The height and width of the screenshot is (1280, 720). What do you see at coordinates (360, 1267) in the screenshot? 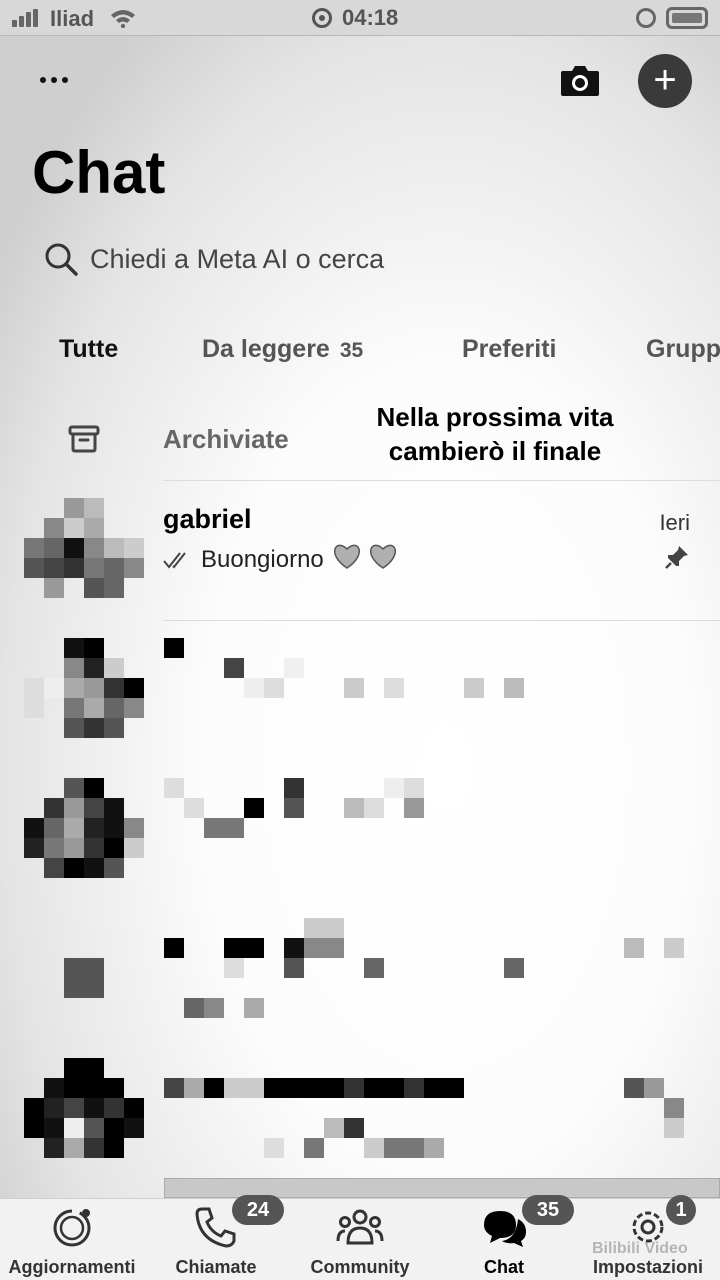
I see `nav-label: Community` at bounding box center [360, 1267].